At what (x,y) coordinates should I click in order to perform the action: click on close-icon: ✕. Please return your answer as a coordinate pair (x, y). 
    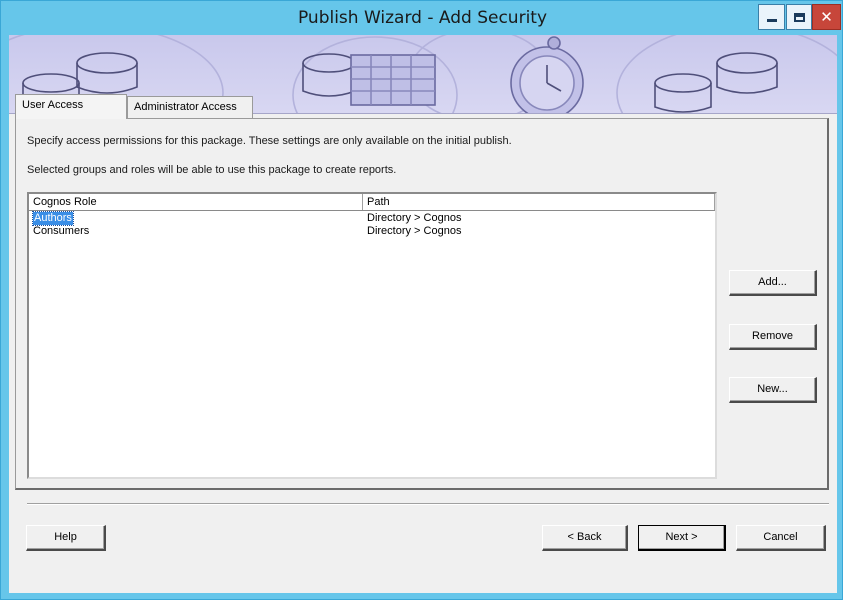
    Looking at the image, I should click on (826, 17).